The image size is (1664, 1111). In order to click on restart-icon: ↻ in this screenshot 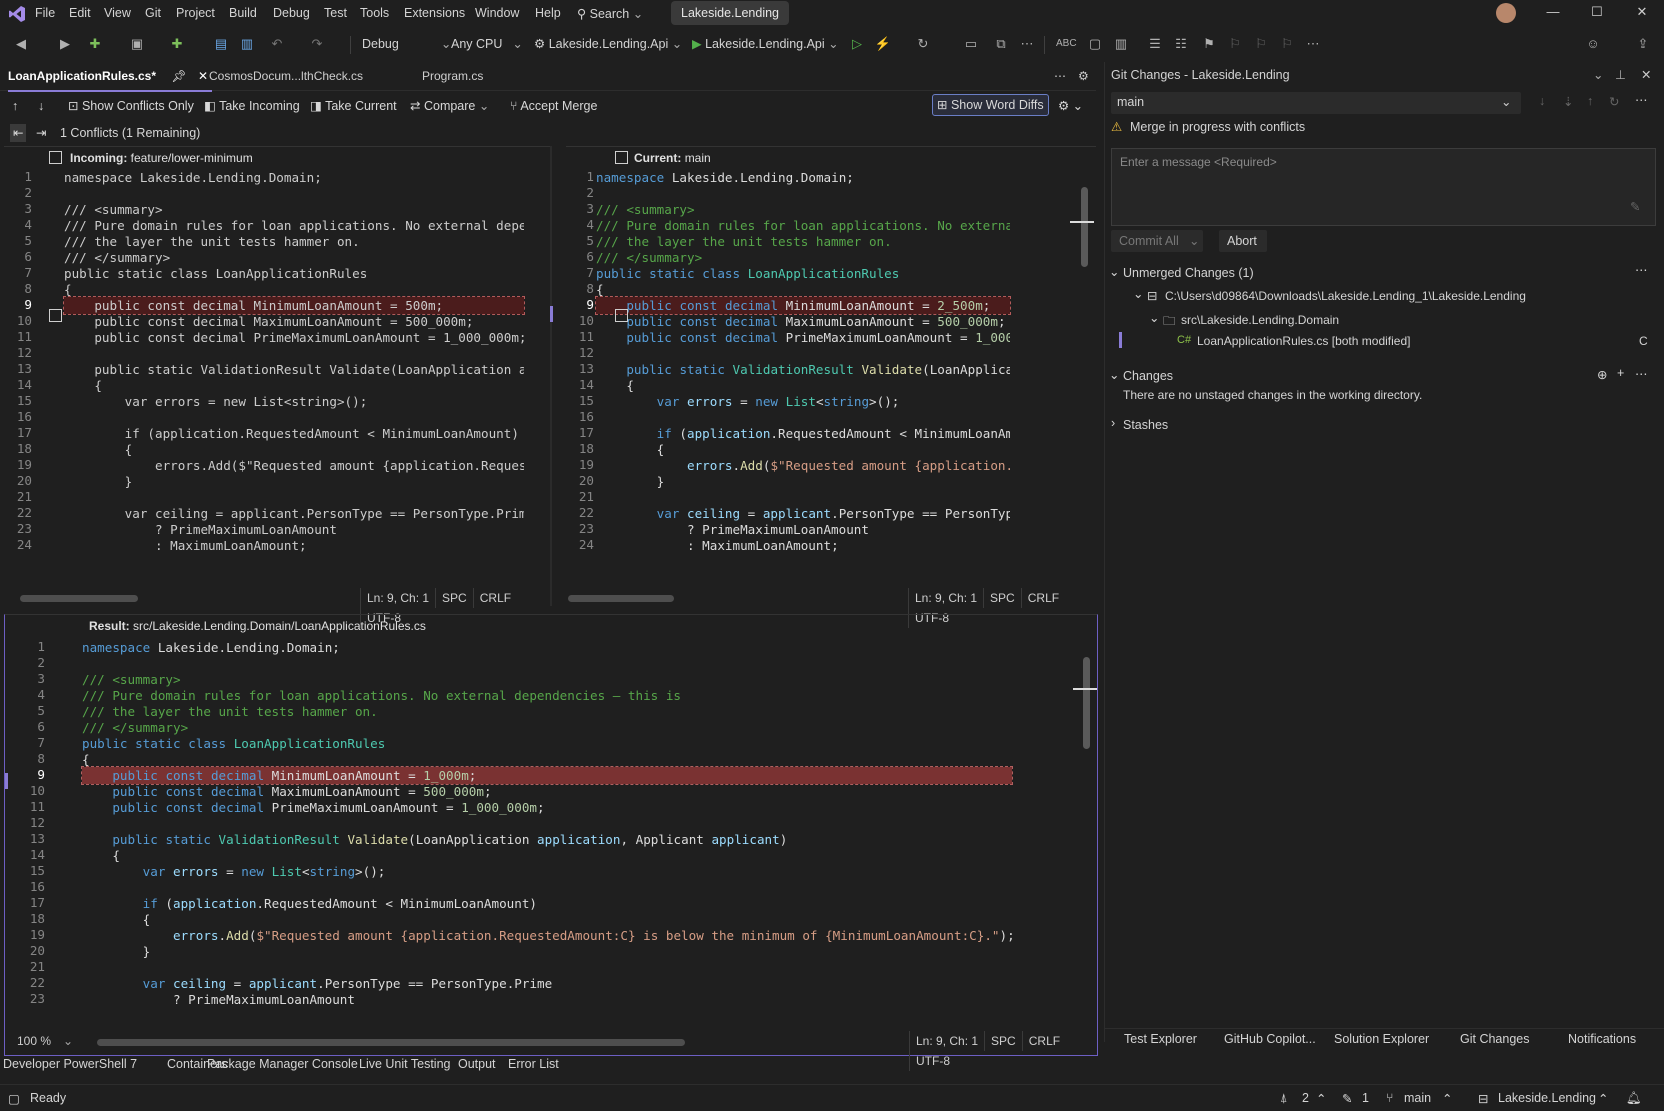, I will do `click(923, 44)`.